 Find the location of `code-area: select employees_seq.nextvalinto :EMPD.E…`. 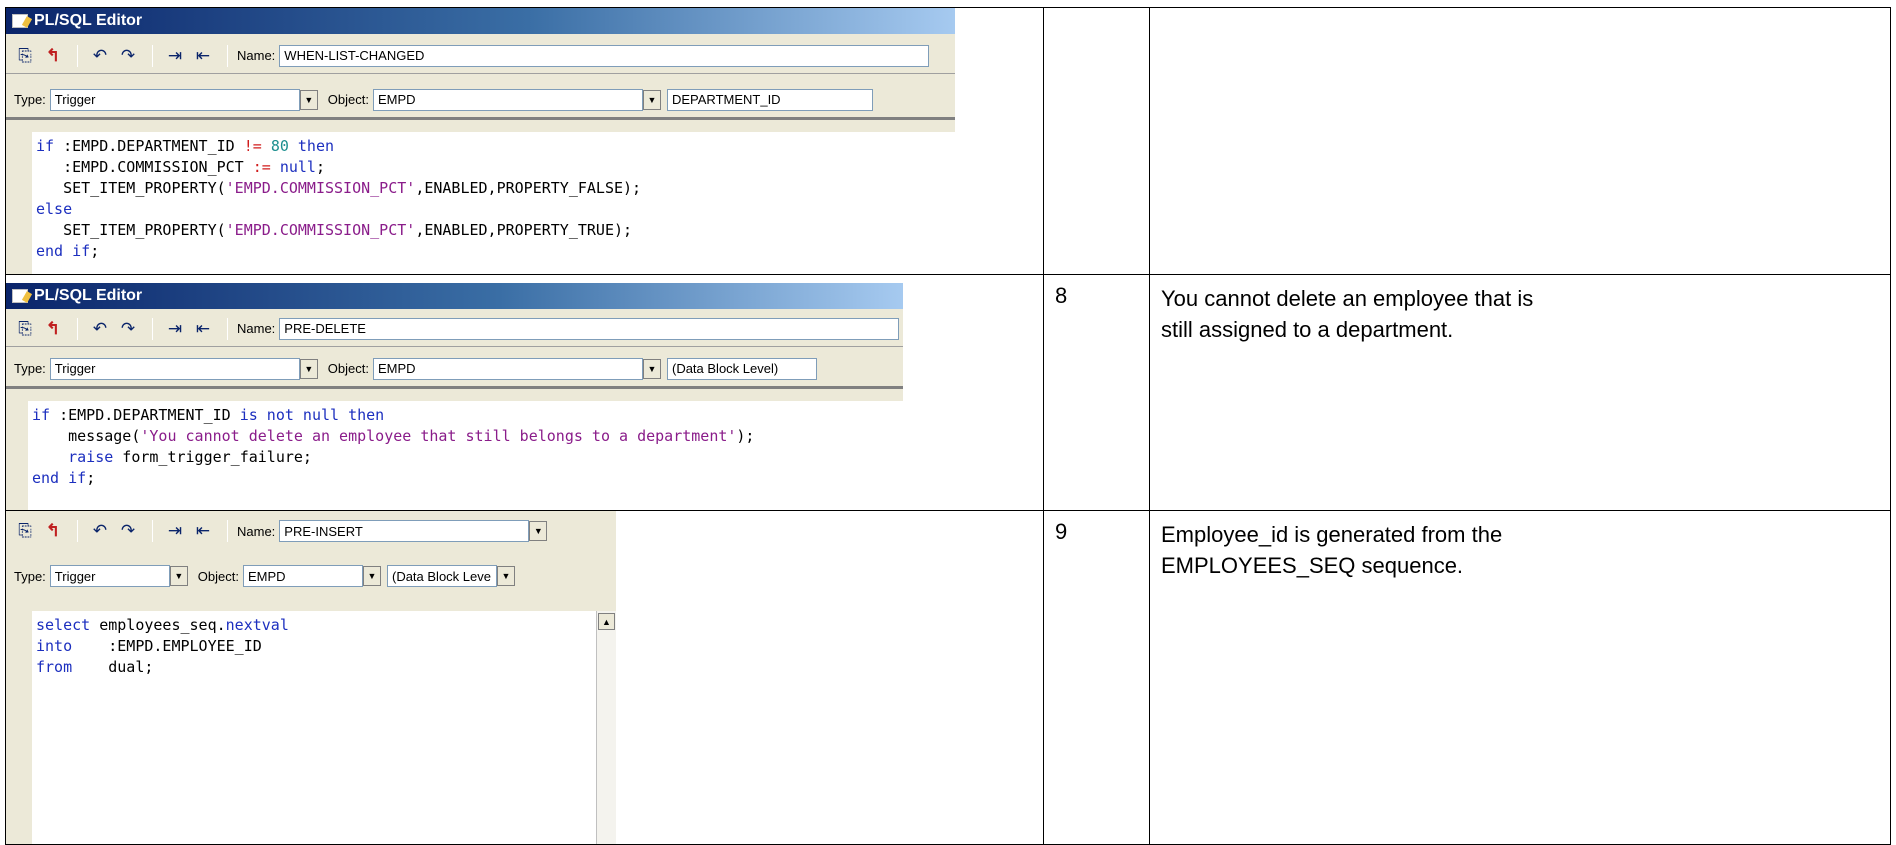

code-area: select employees_seq.nextvalinto :EMPD.E… is located at coordinates (311, 727).